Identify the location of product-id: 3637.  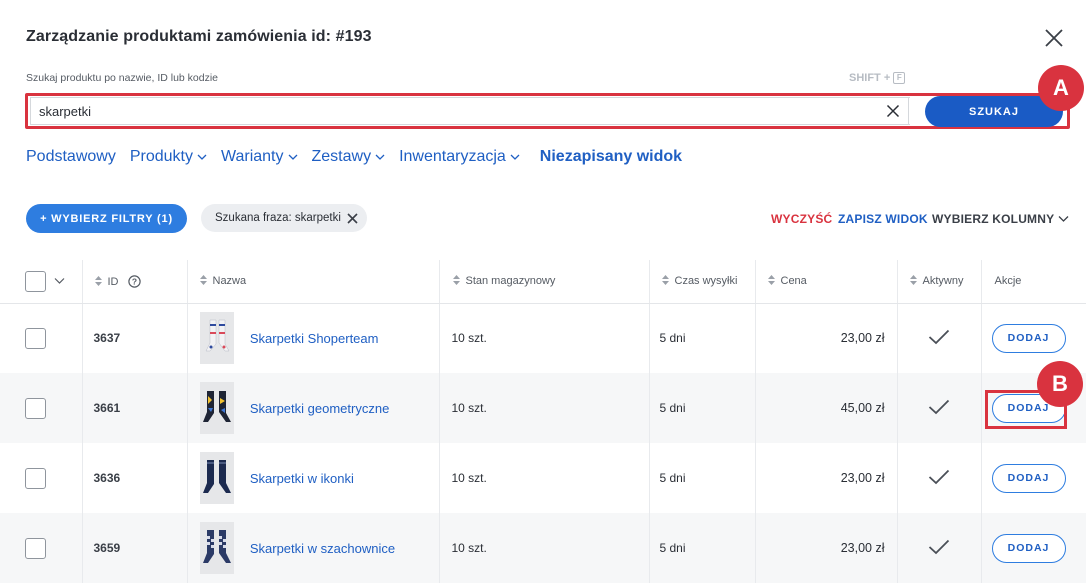
(135, 338).